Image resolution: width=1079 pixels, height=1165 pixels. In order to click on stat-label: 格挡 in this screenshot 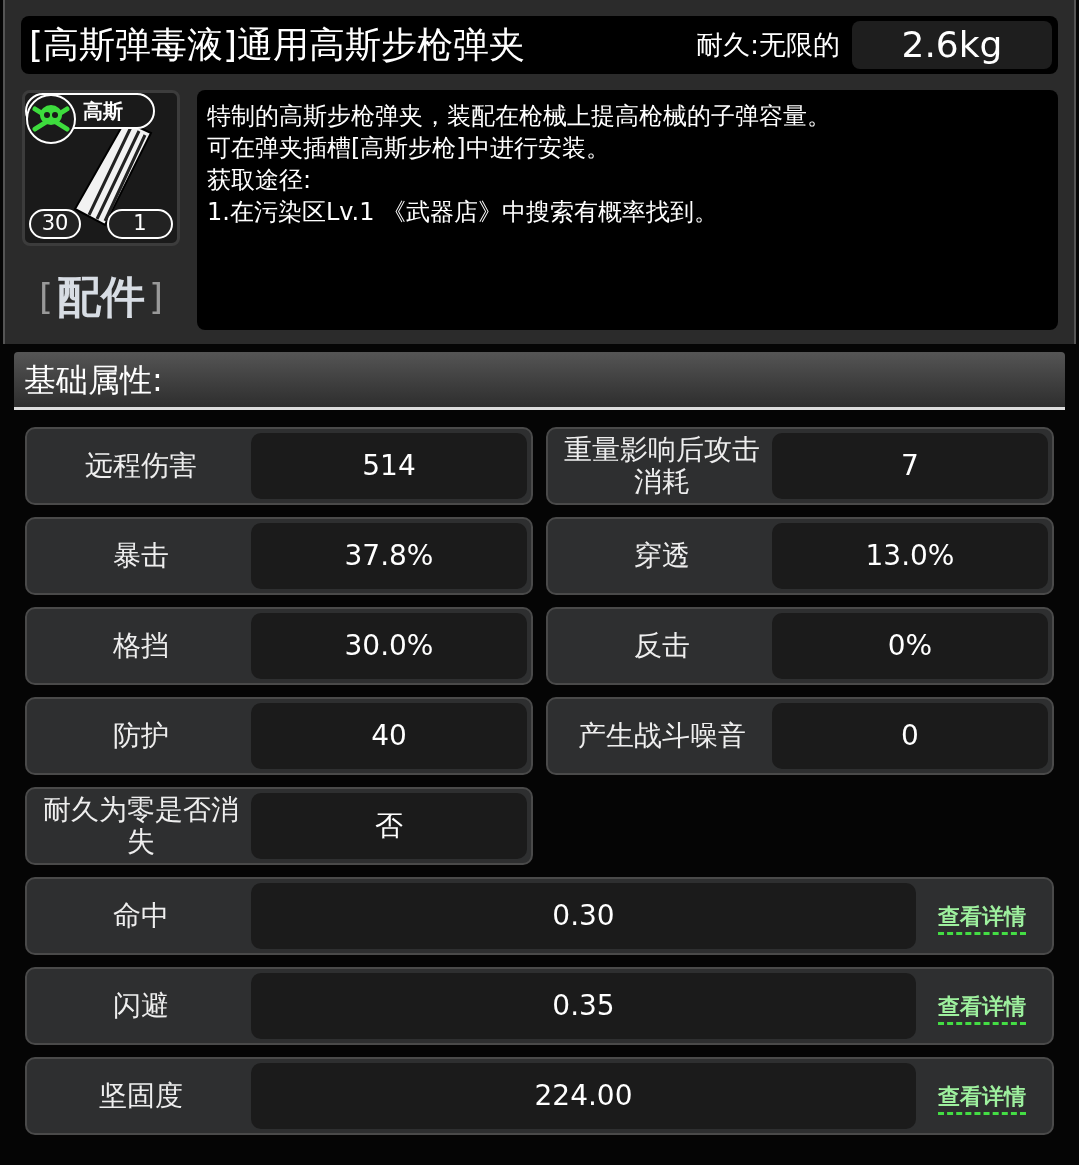, I will do `click(141, 646)`.